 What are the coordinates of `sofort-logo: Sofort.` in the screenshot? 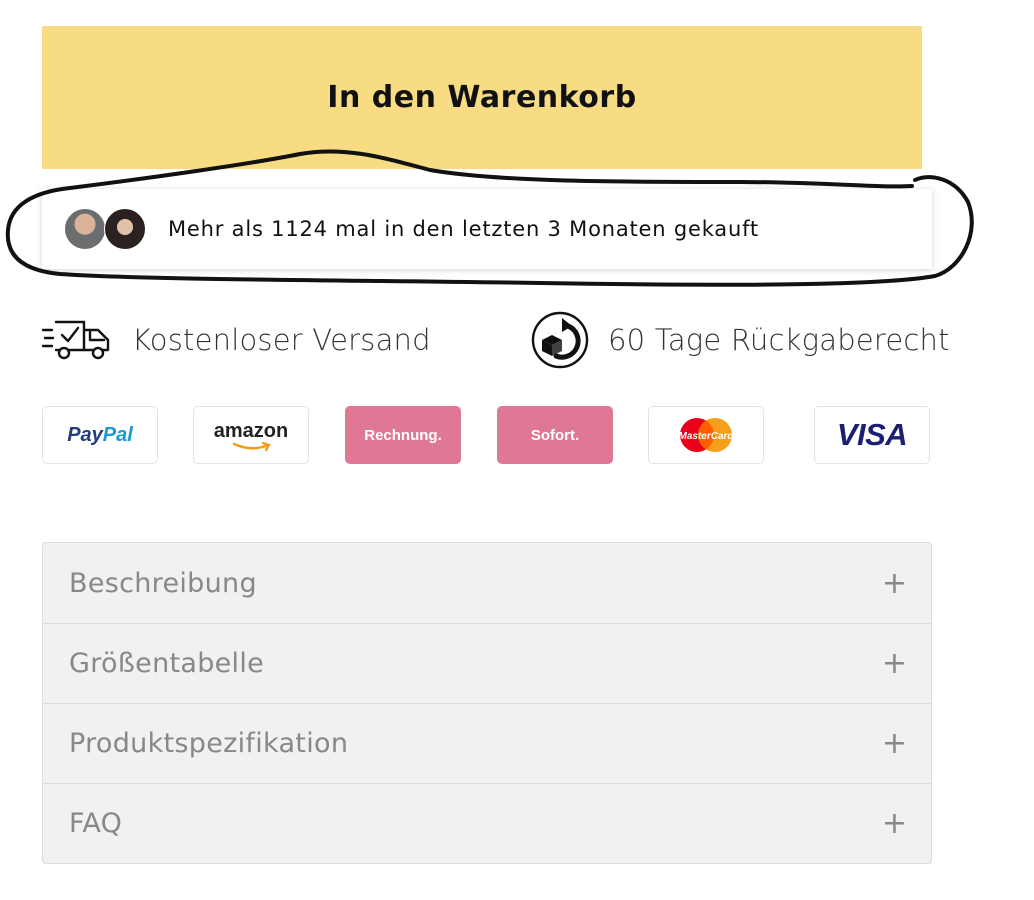 It's located at (555, 435).